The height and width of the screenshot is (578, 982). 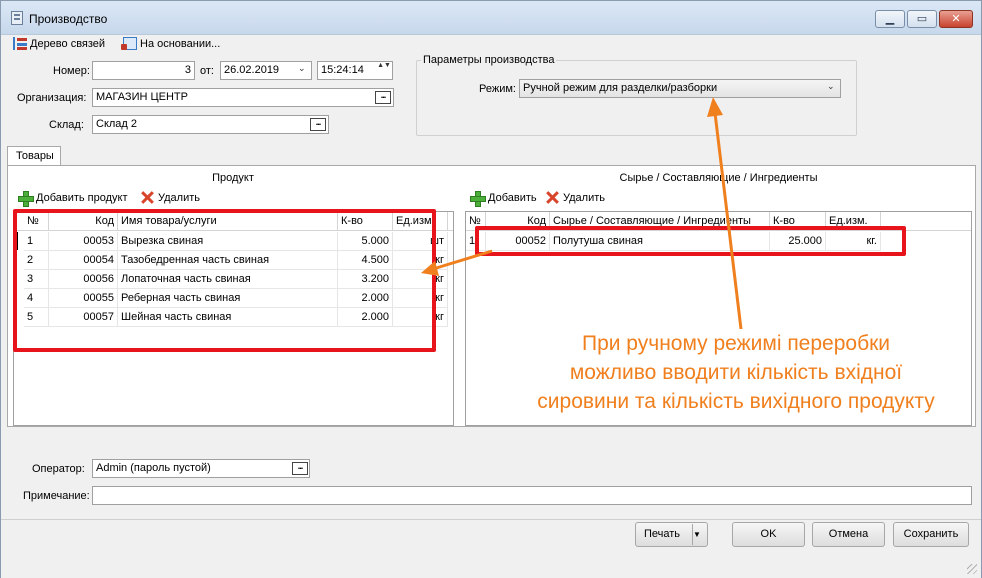 I want to click on delete-material-button: Удалить, so click(x=575, y=197).